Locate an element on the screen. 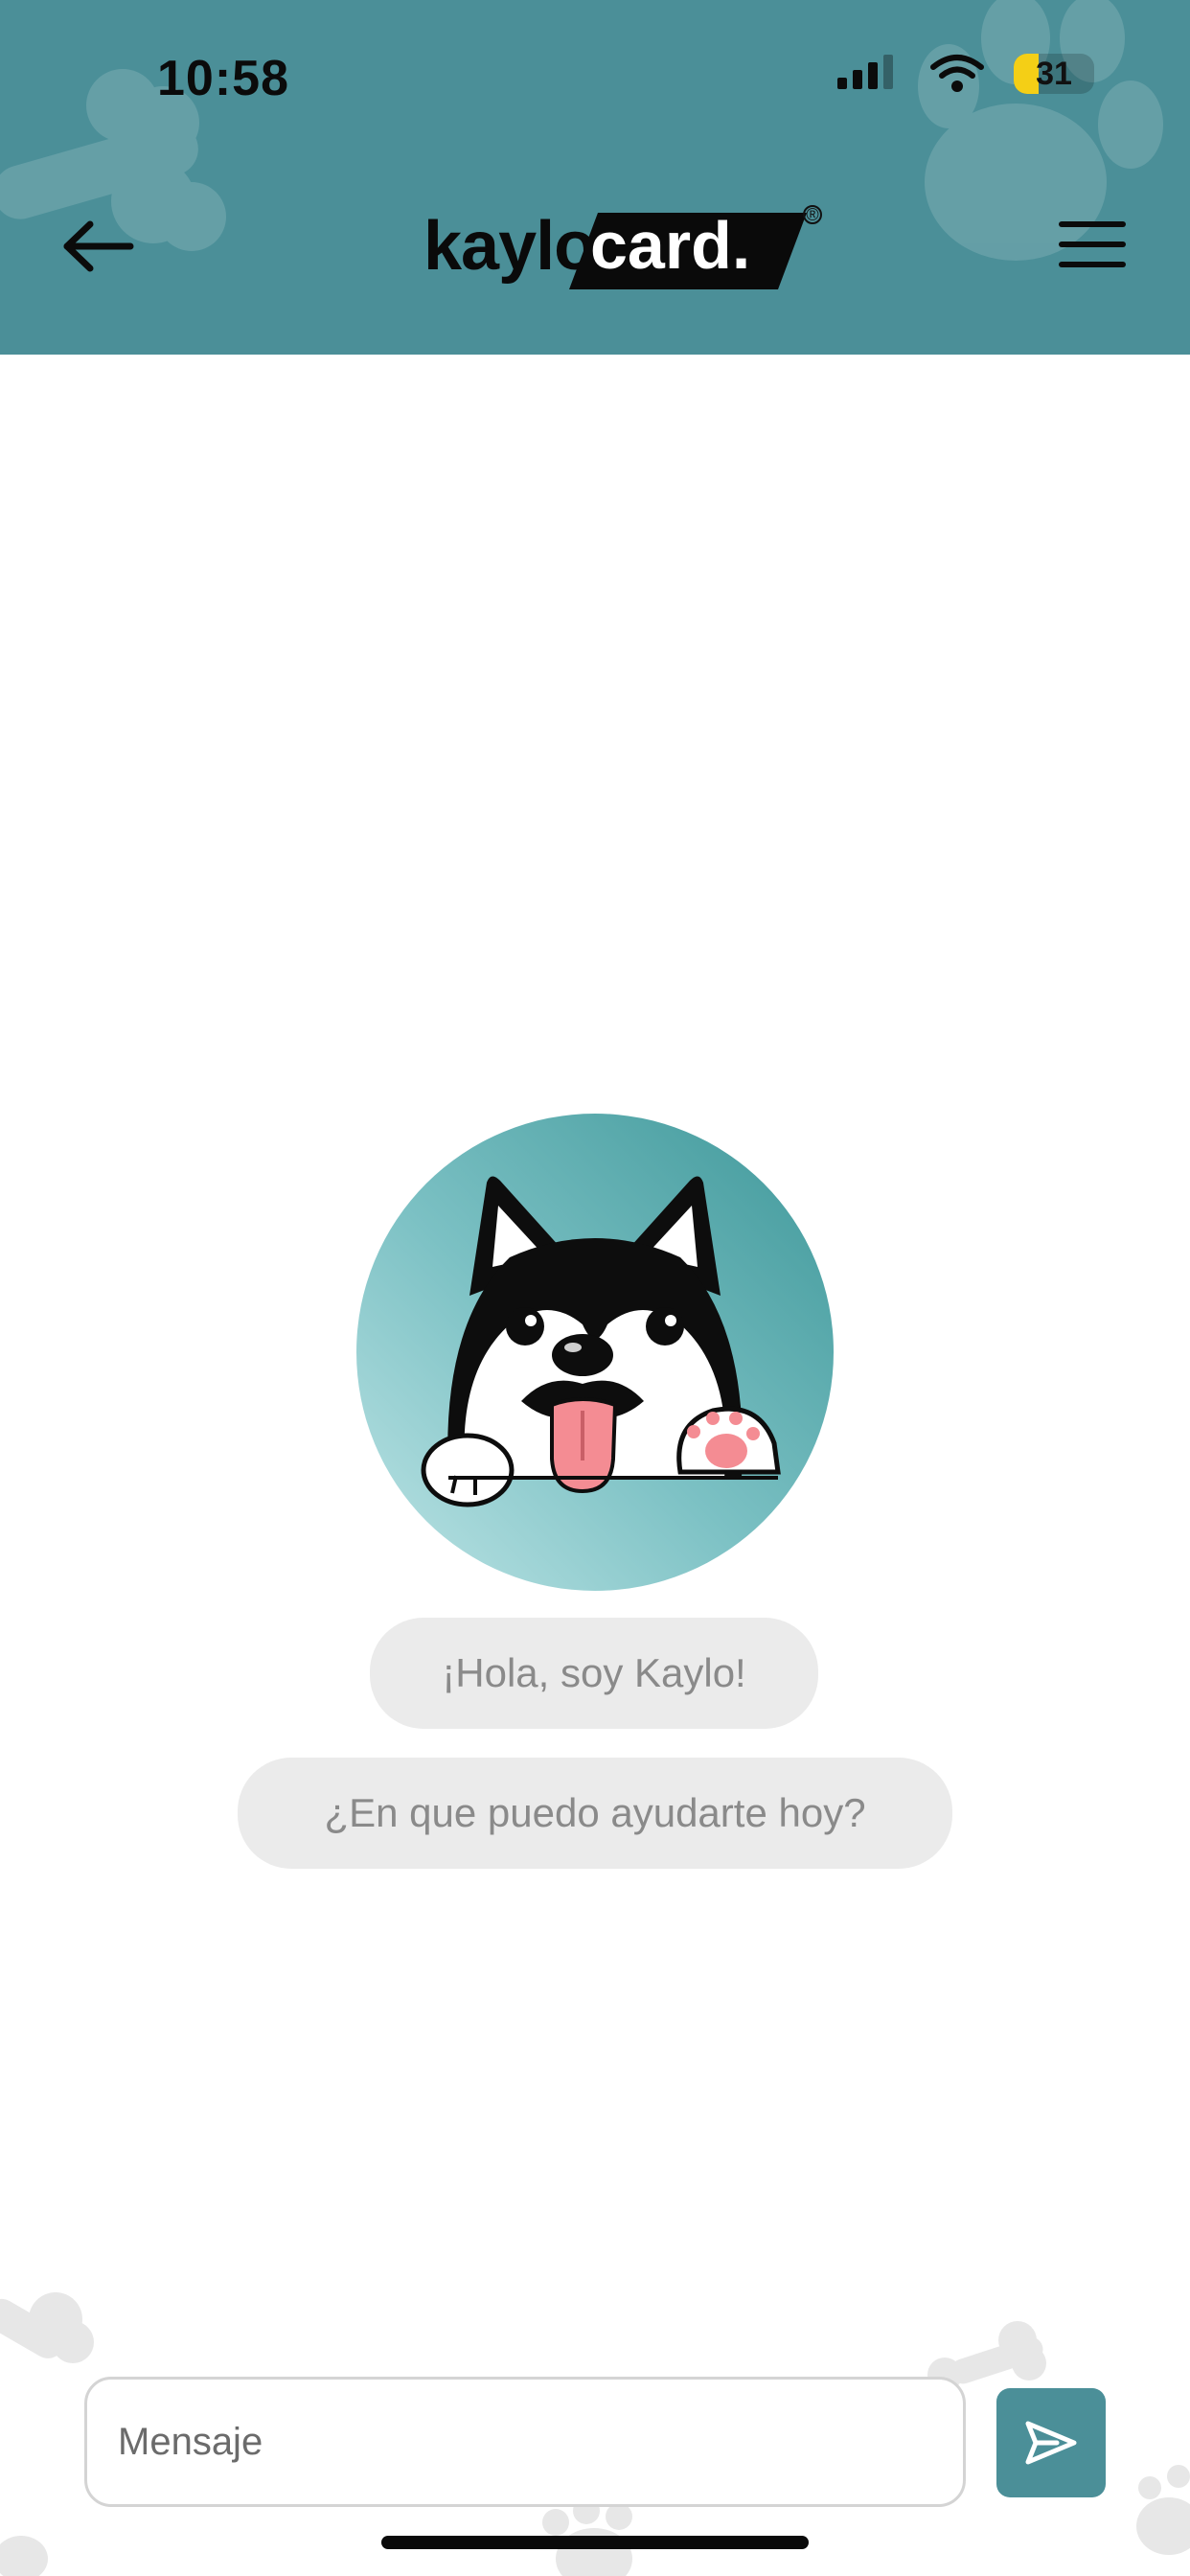  status-icons: 31 is located at coordinates (966, 74).